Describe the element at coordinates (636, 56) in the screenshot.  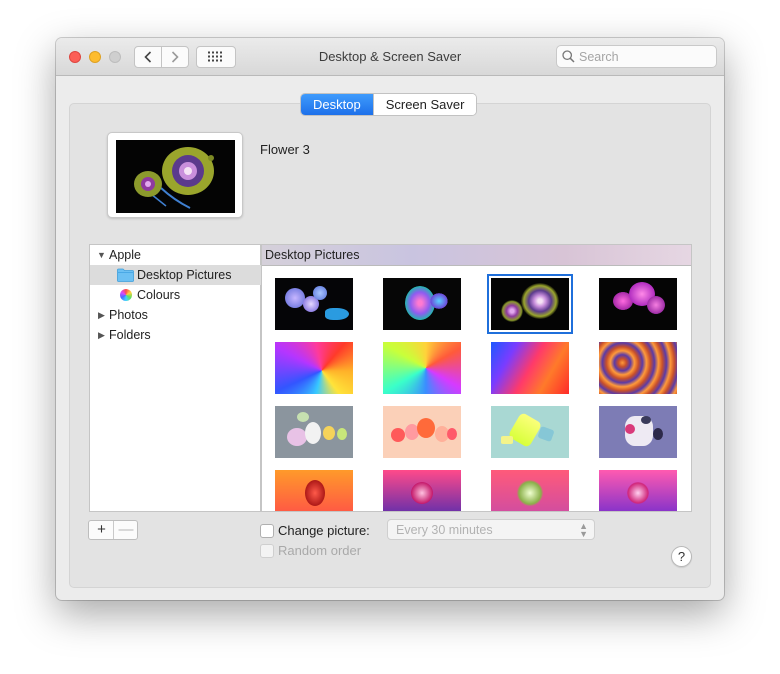
I see `search-field: Search` at that location.